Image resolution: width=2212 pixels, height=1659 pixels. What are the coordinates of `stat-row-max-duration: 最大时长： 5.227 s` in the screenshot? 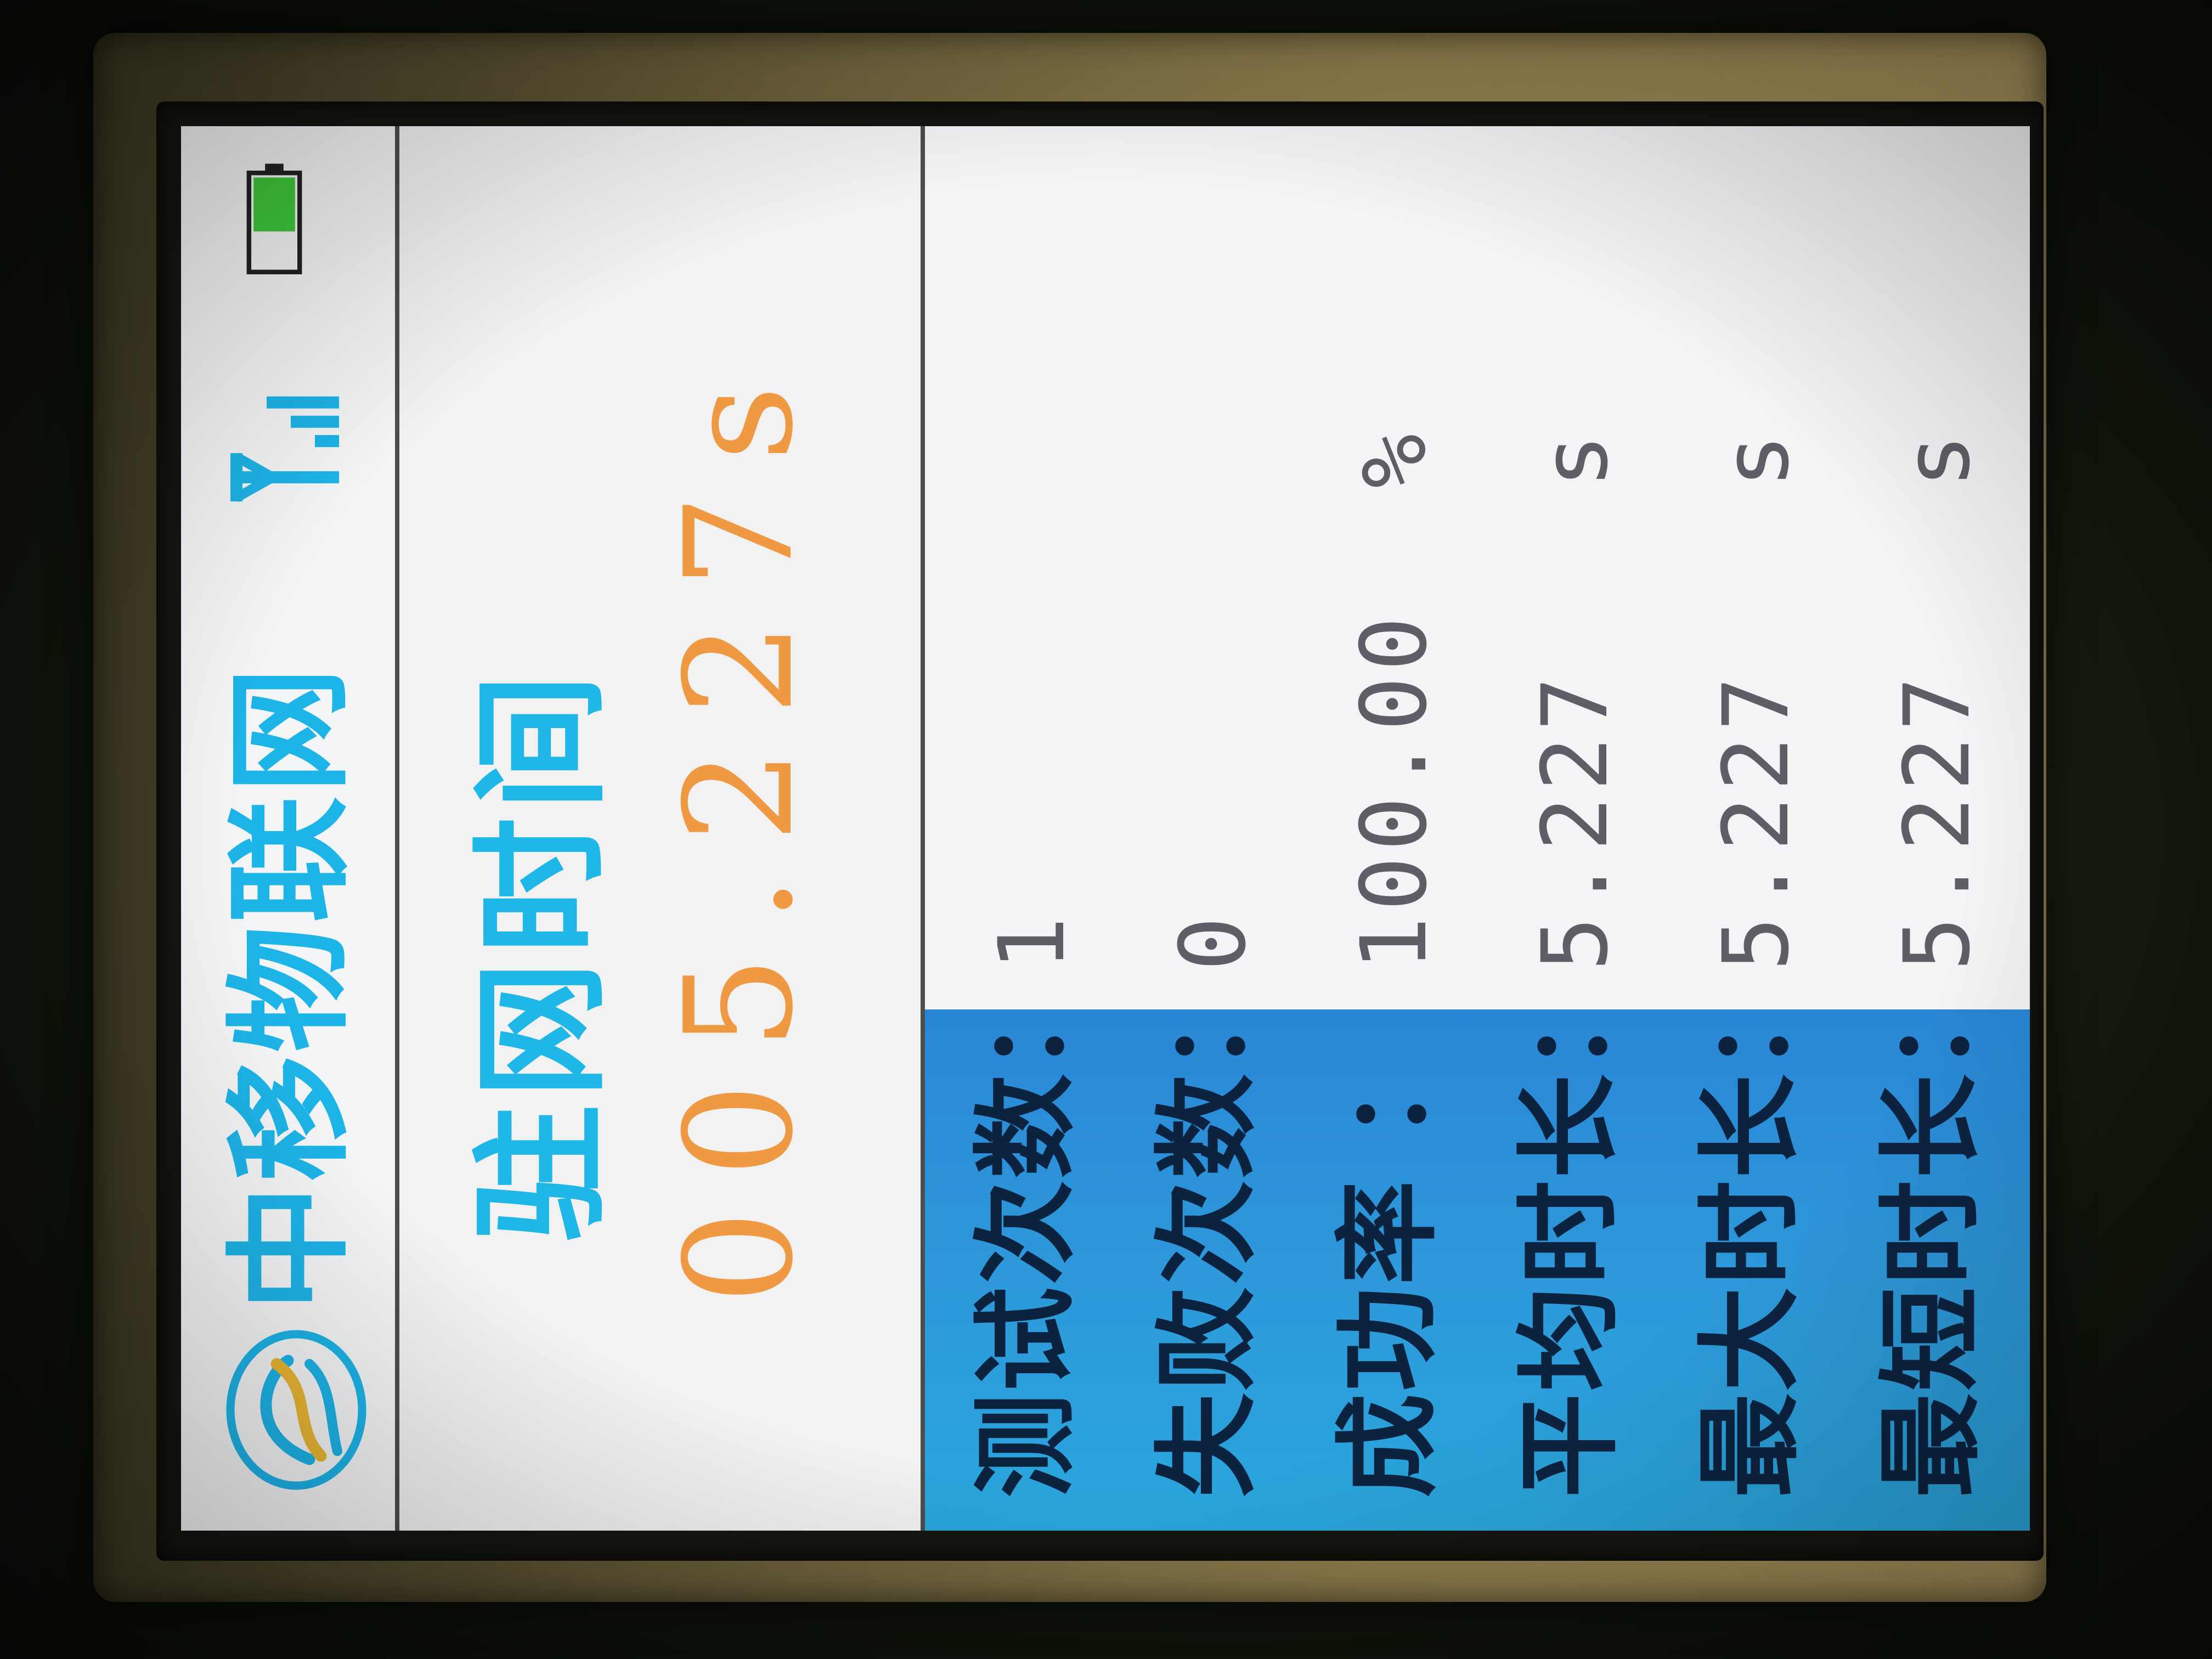 It's located at (1745, 828).